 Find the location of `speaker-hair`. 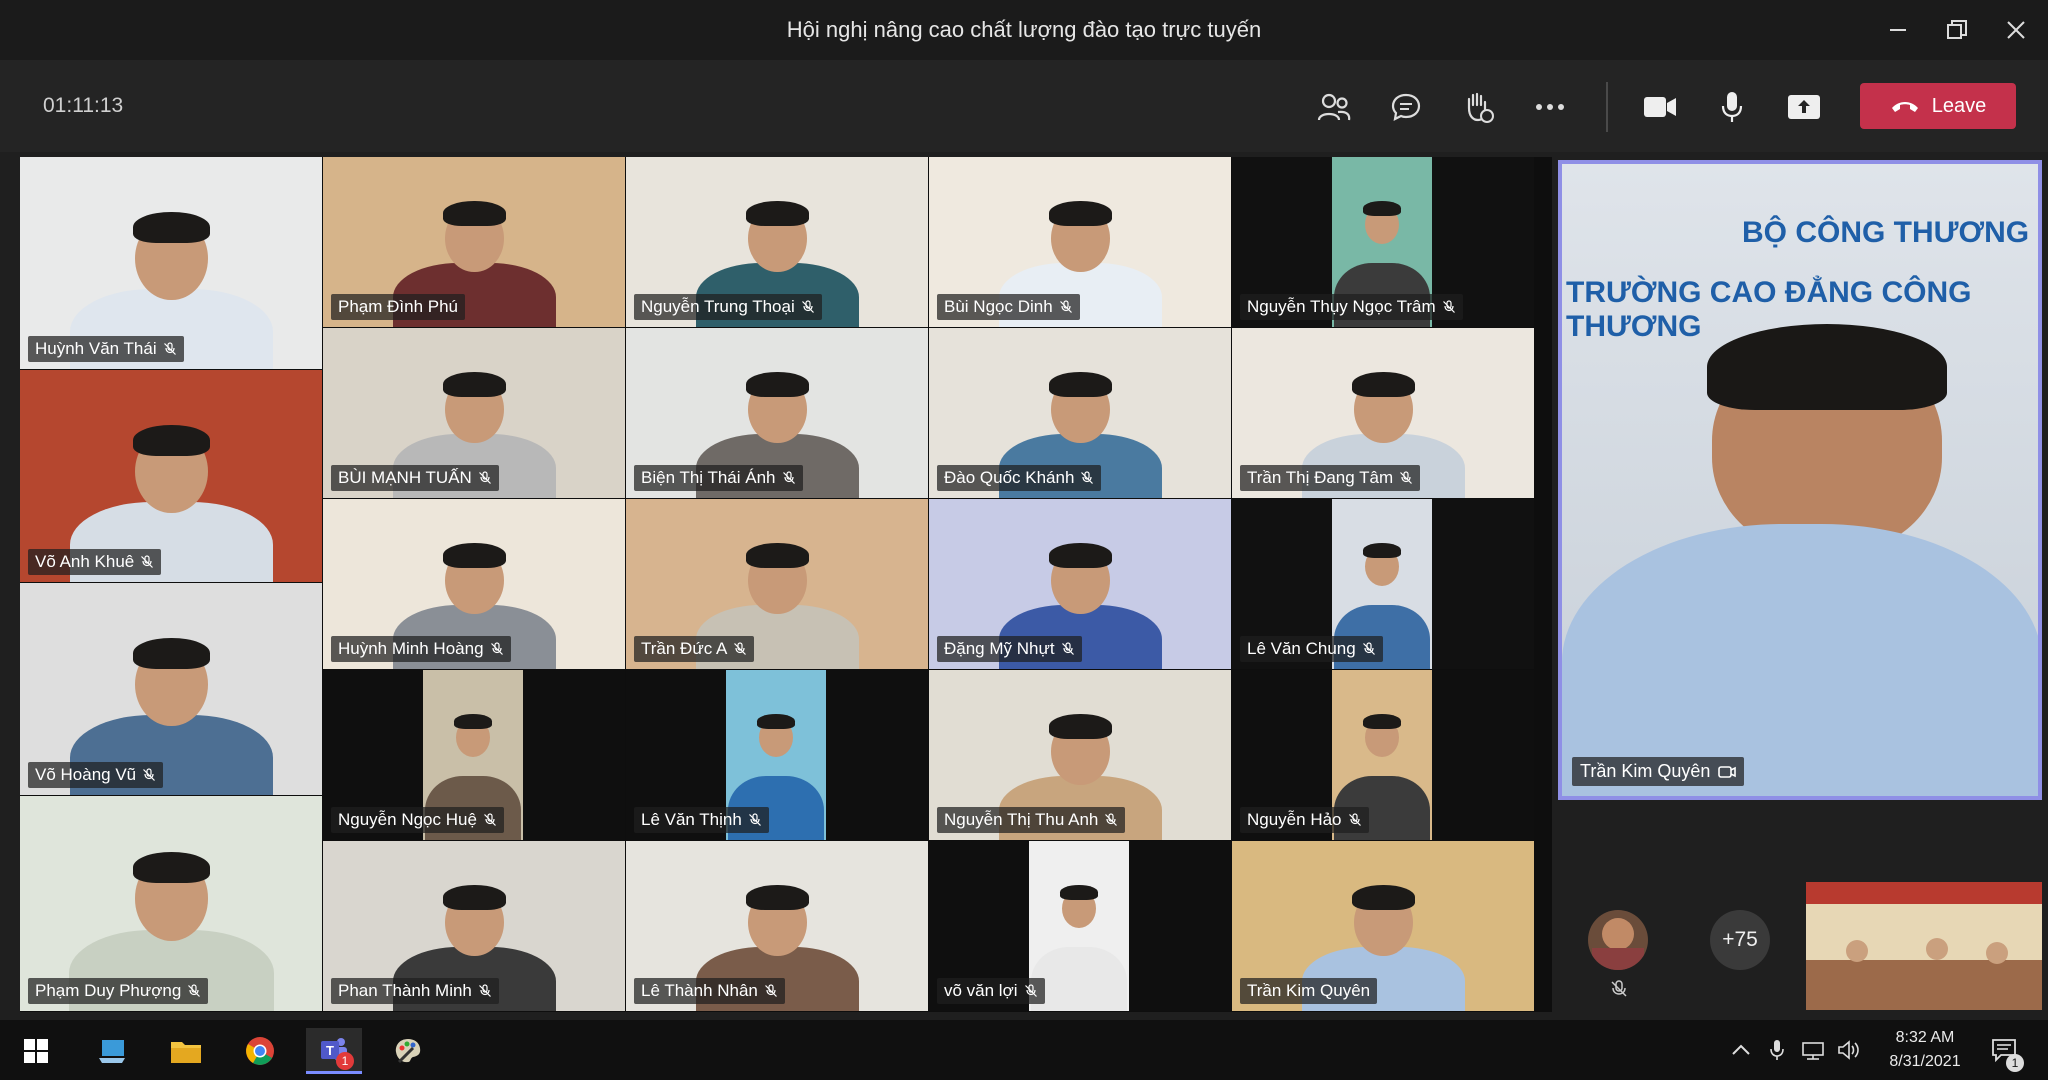

speaker-hair is located at coordinates (1827, 367).